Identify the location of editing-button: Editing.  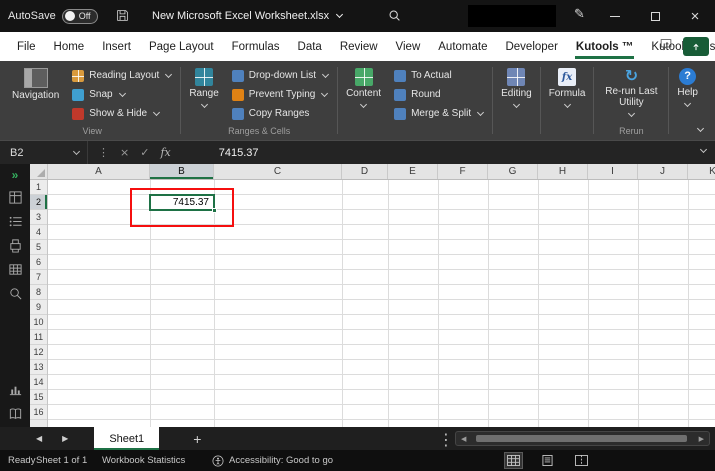
(516, 86).